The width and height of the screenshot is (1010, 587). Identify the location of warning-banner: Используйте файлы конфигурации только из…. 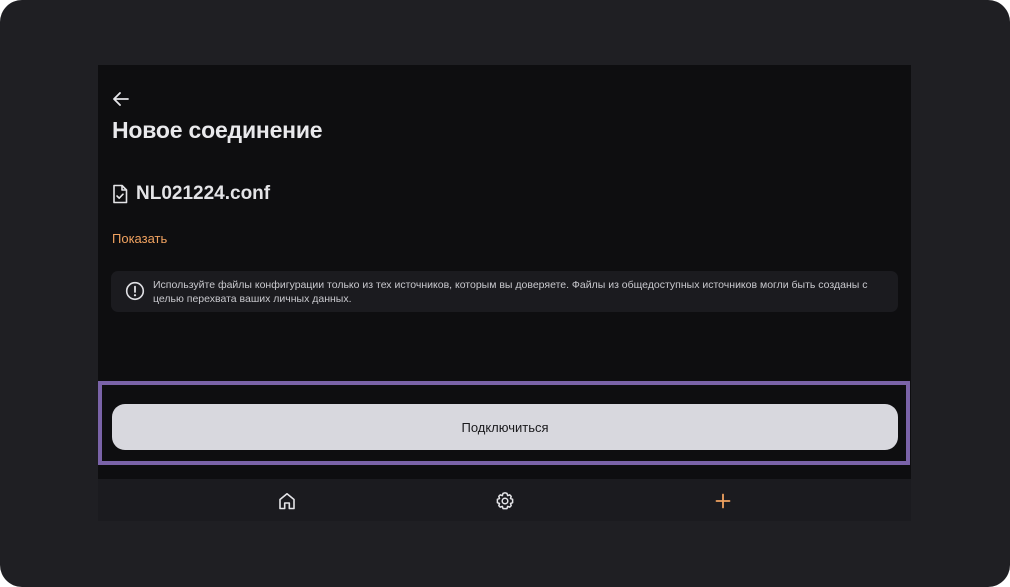
(504, 291).